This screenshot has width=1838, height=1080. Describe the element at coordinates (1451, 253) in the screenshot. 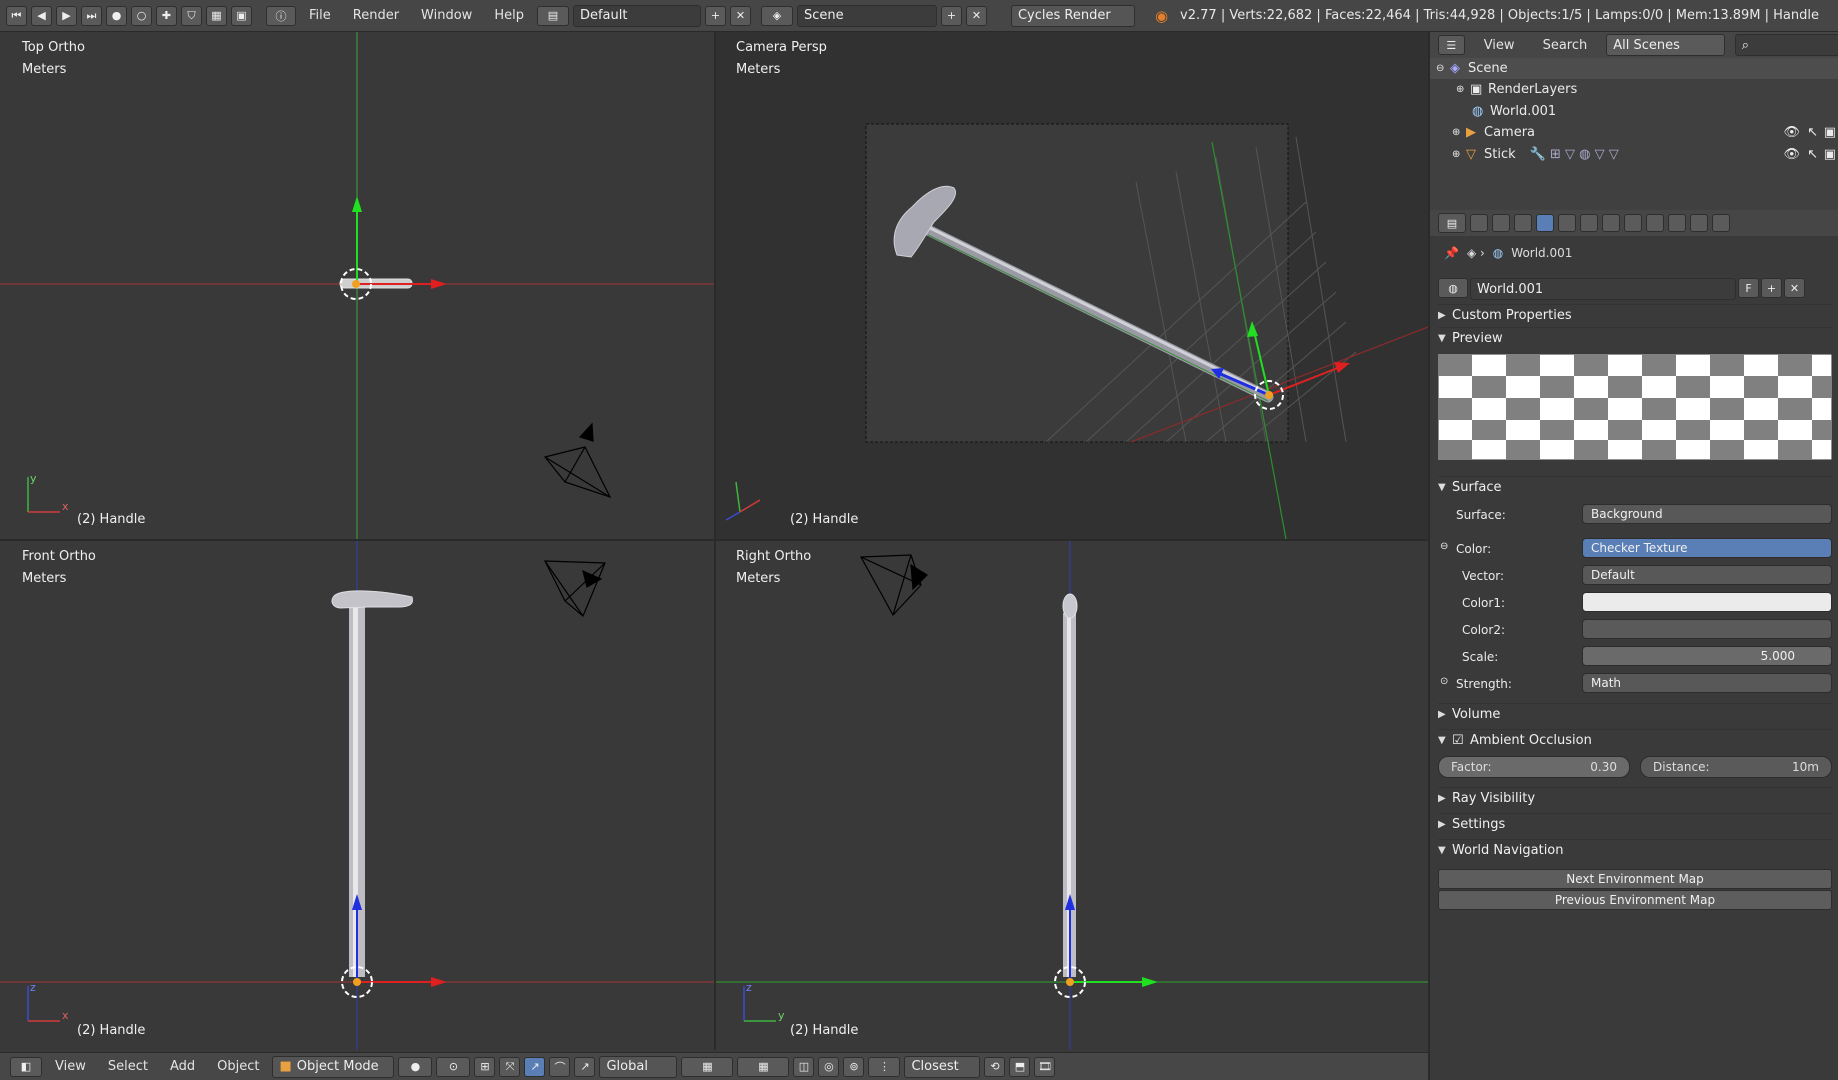

I see `pin-icon: 📌` at that location.